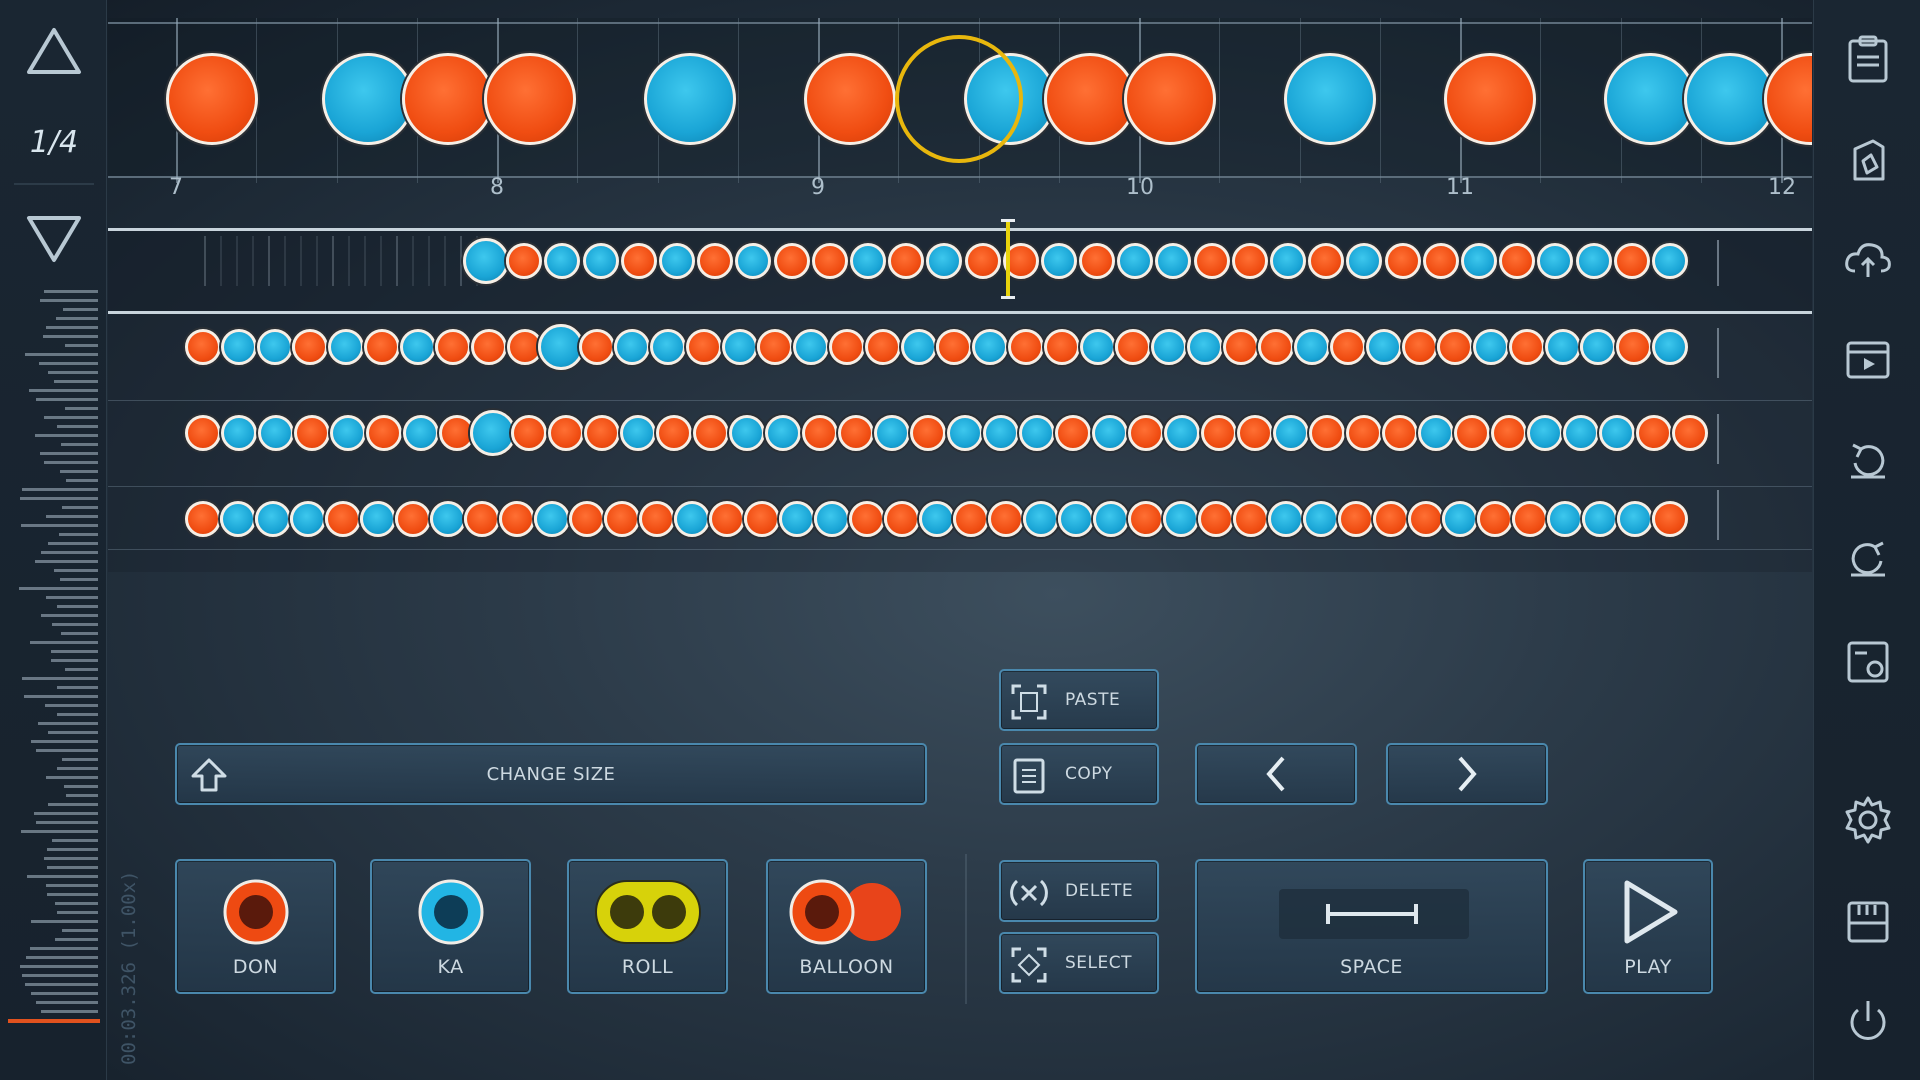 The width and height of the screenshot is (1920, 1080). I want to click on undo-button, so click(1868, 460).